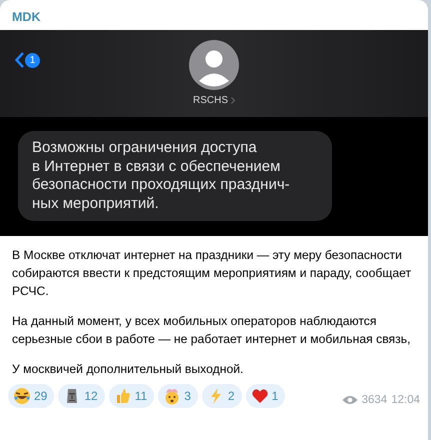  What do you see at coordinates (233, 100) in the screenshot?
I see `chevron-icon` at bounding box center [233, 100].